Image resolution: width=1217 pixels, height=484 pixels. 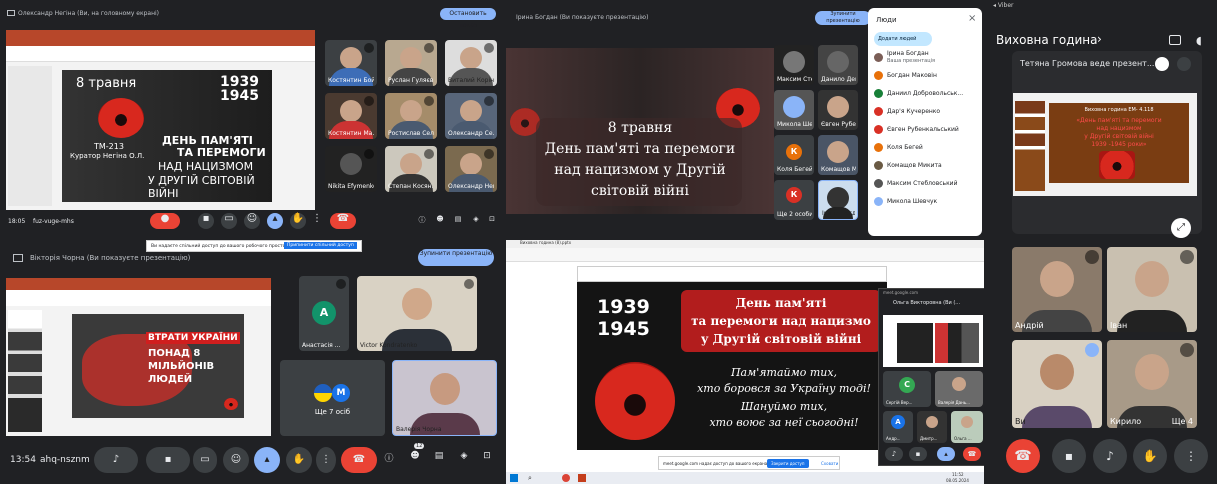 What do you see at coordinates (794, 200) in the screenshot?
I see `more-participants-tile: К Ще 2 особи` at bounding box center [794, 200].